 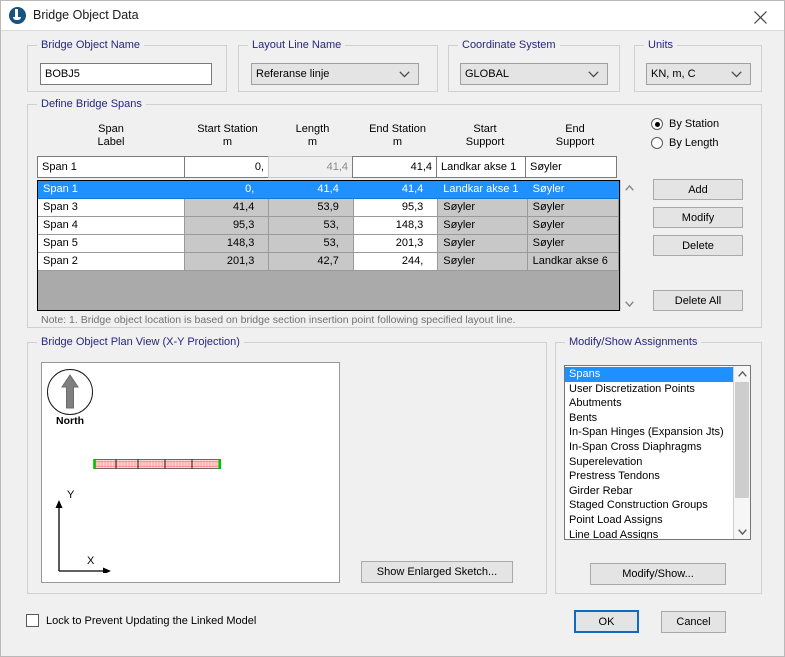 I want to click on list-item: Staged Construction Groups, so click(x=649, y=505).